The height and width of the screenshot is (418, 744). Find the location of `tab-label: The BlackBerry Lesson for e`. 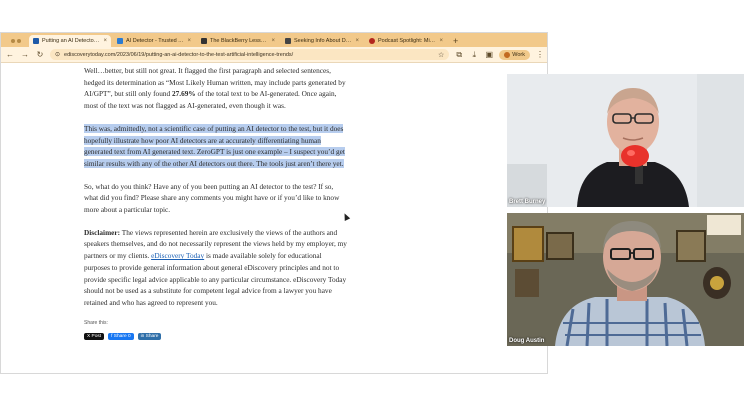

tab-label: The BlackBerry Lesson for e is located at coordinates (239, 41).